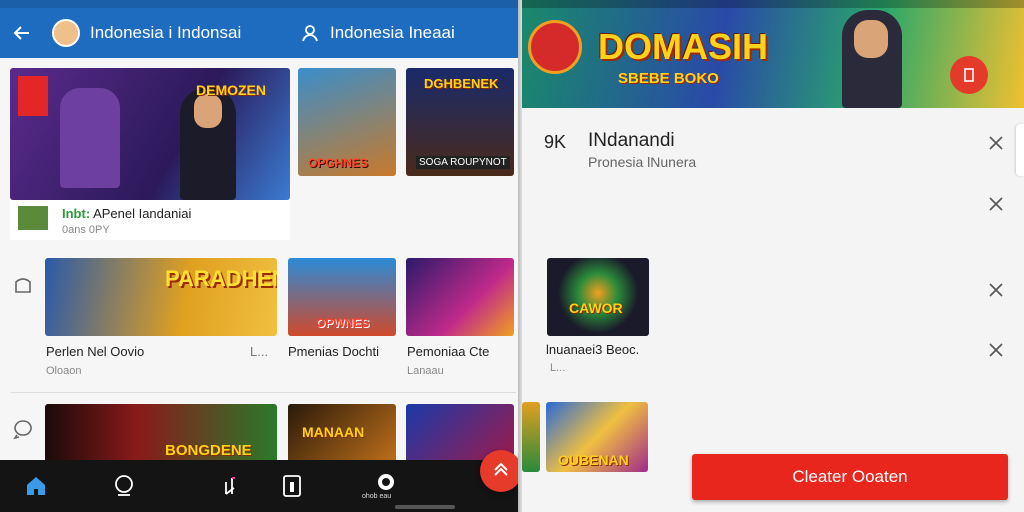 The height and width of the screenshot is (512, 1024). Describe the element at coordinates (333, 351) in the screenshot. I see `card-title: Pmenias Dochti` at that location.